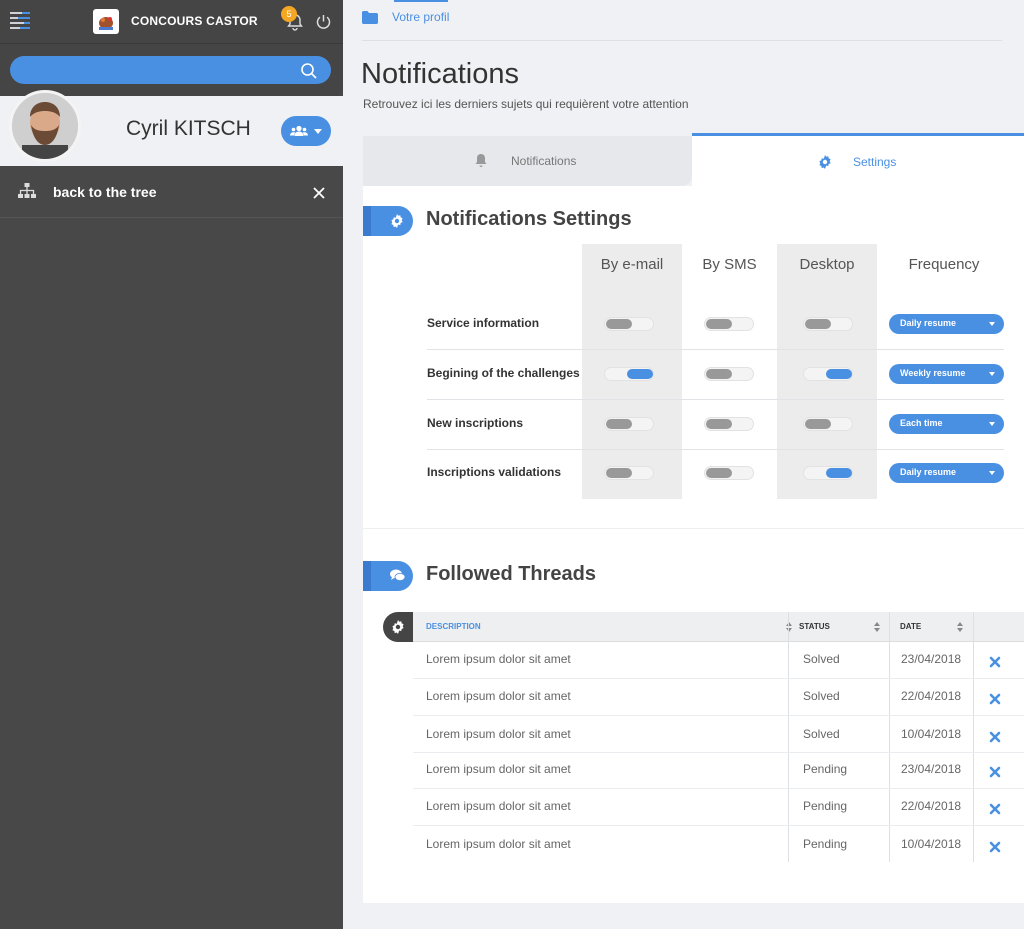 This screenshot has height=929, width=1024. What do you see at coordinates (318, 131) in the screenshot?
I see `chevron-down-icon` at bounding box center [318, 131].